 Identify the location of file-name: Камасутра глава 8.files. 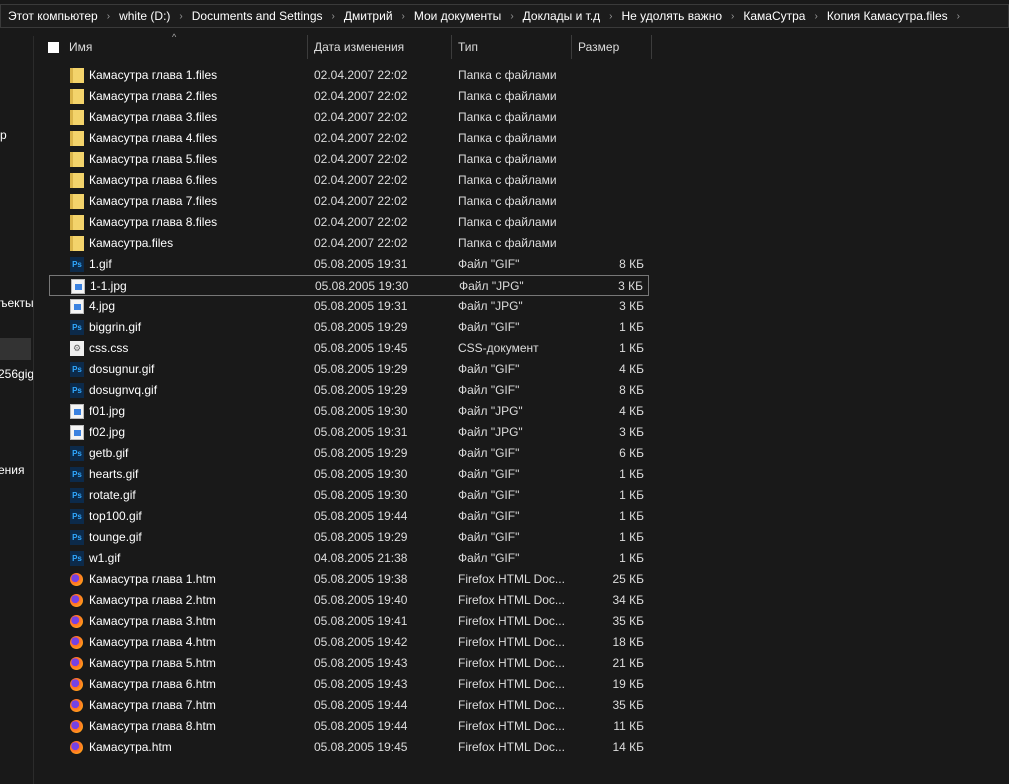
(153, 222).